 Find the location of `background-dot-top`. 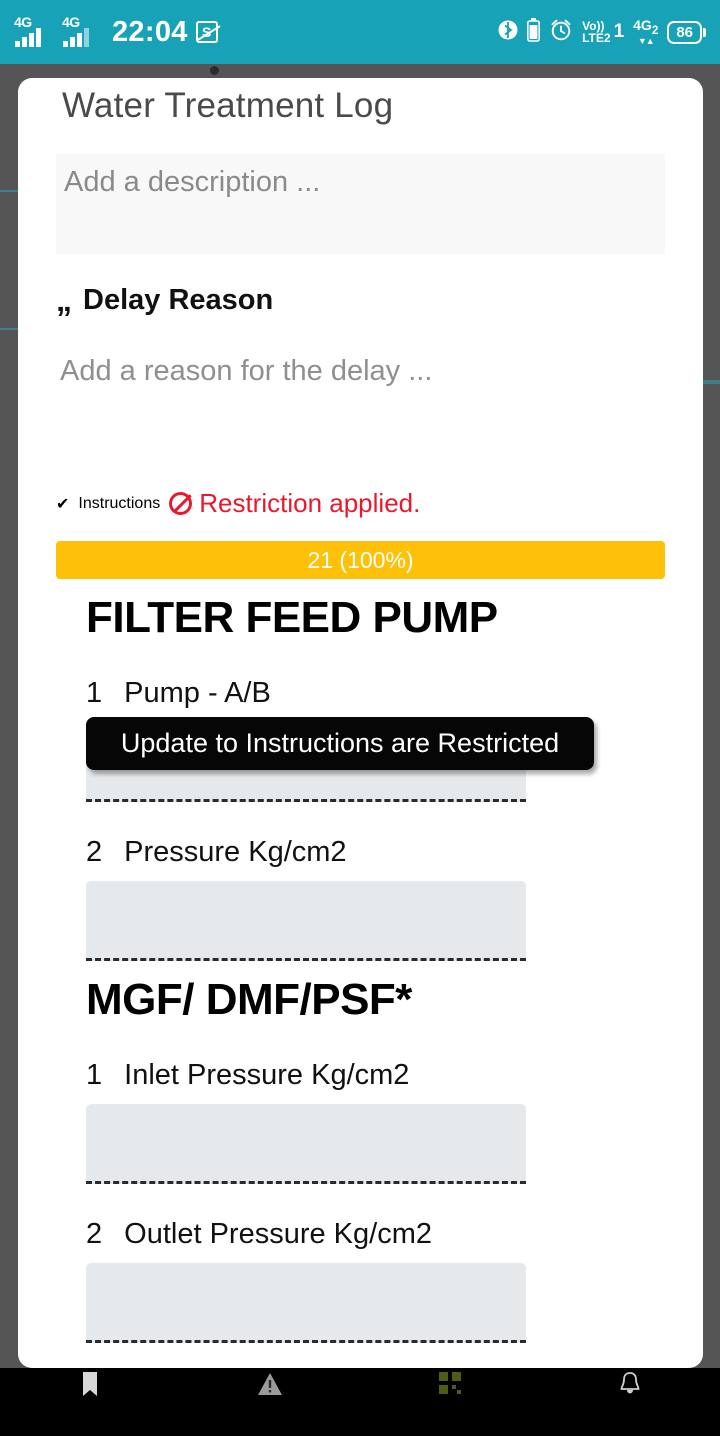

background-dot-top is located at coordinates (214, 70).